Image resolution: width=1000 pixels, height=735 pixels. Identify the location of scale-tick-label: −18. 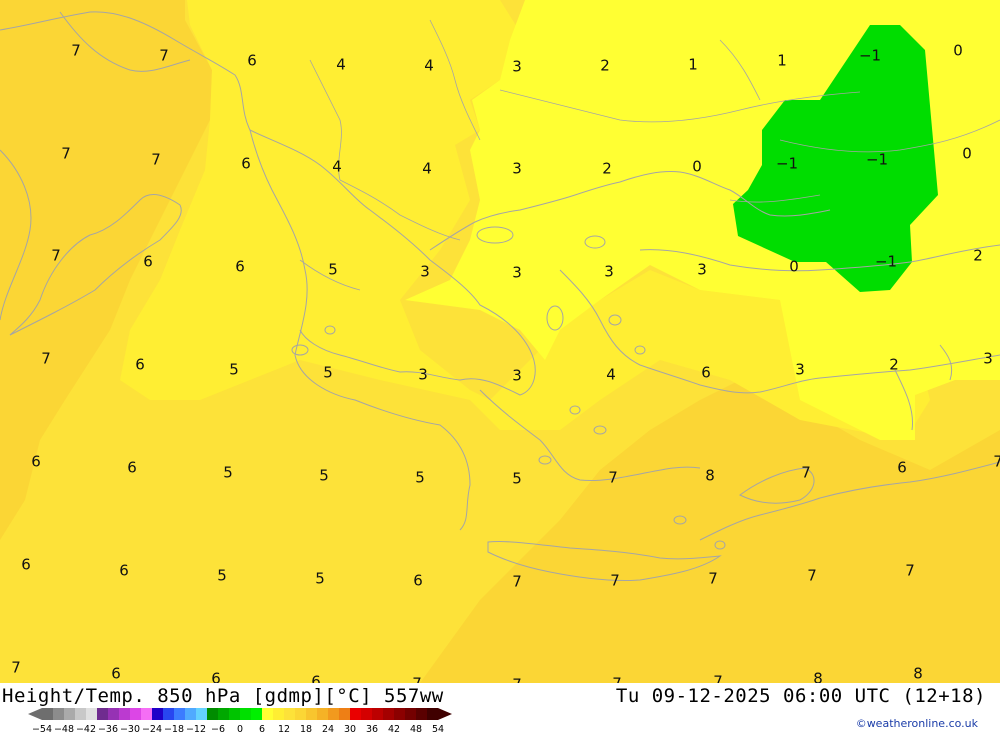
(174, 729).